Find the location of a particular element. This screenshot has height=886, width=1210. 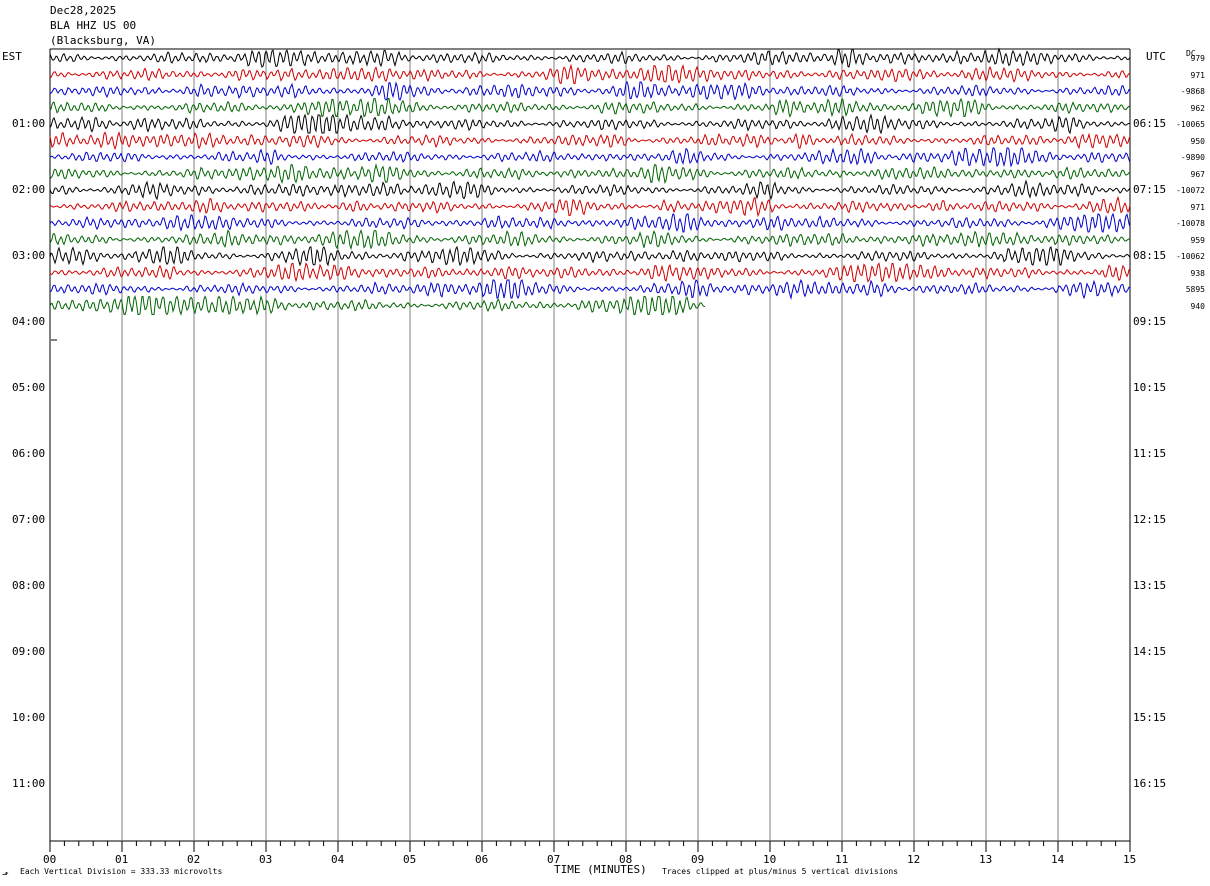

x-tick-label: 09 is located at coordinates (698, 859).